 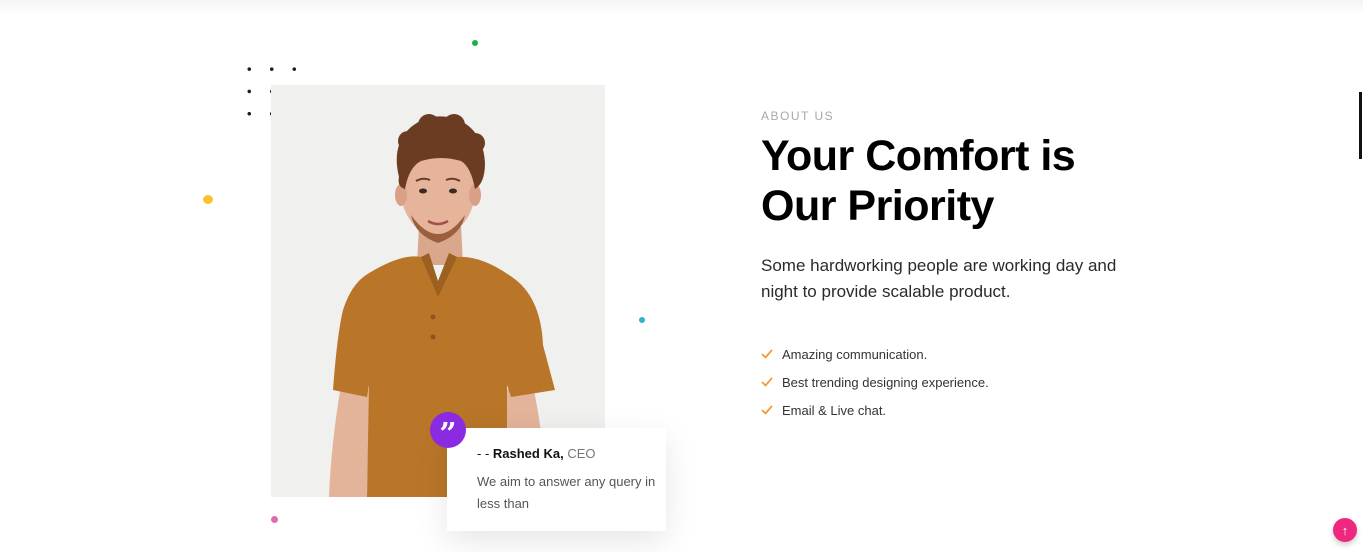 I want to click on feature-label: Email & Live chat., so click(x=834, y=410).